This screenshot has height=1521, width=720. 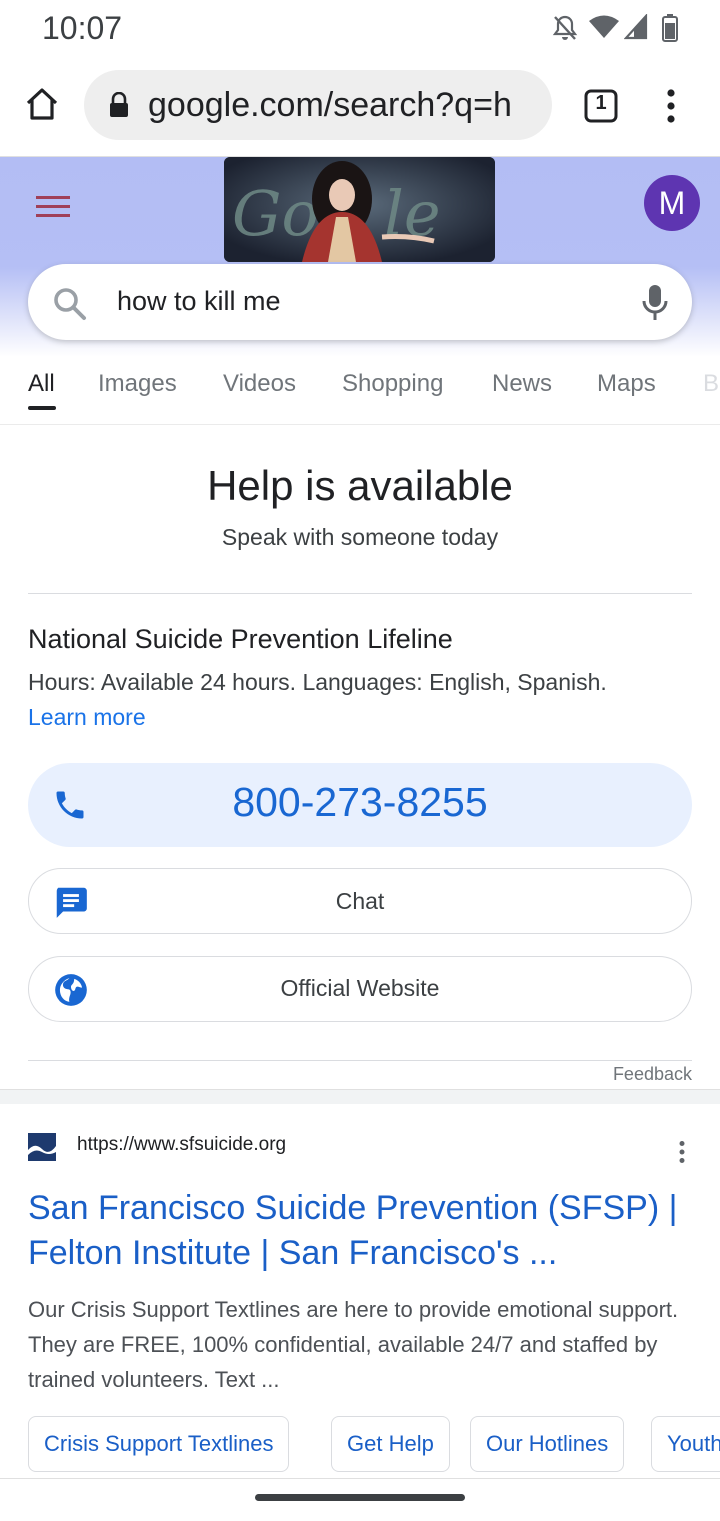 What do you see at coordinates (635, 29) in the screenshot?
I see `signal-icon` at bounding box center [635, 29].